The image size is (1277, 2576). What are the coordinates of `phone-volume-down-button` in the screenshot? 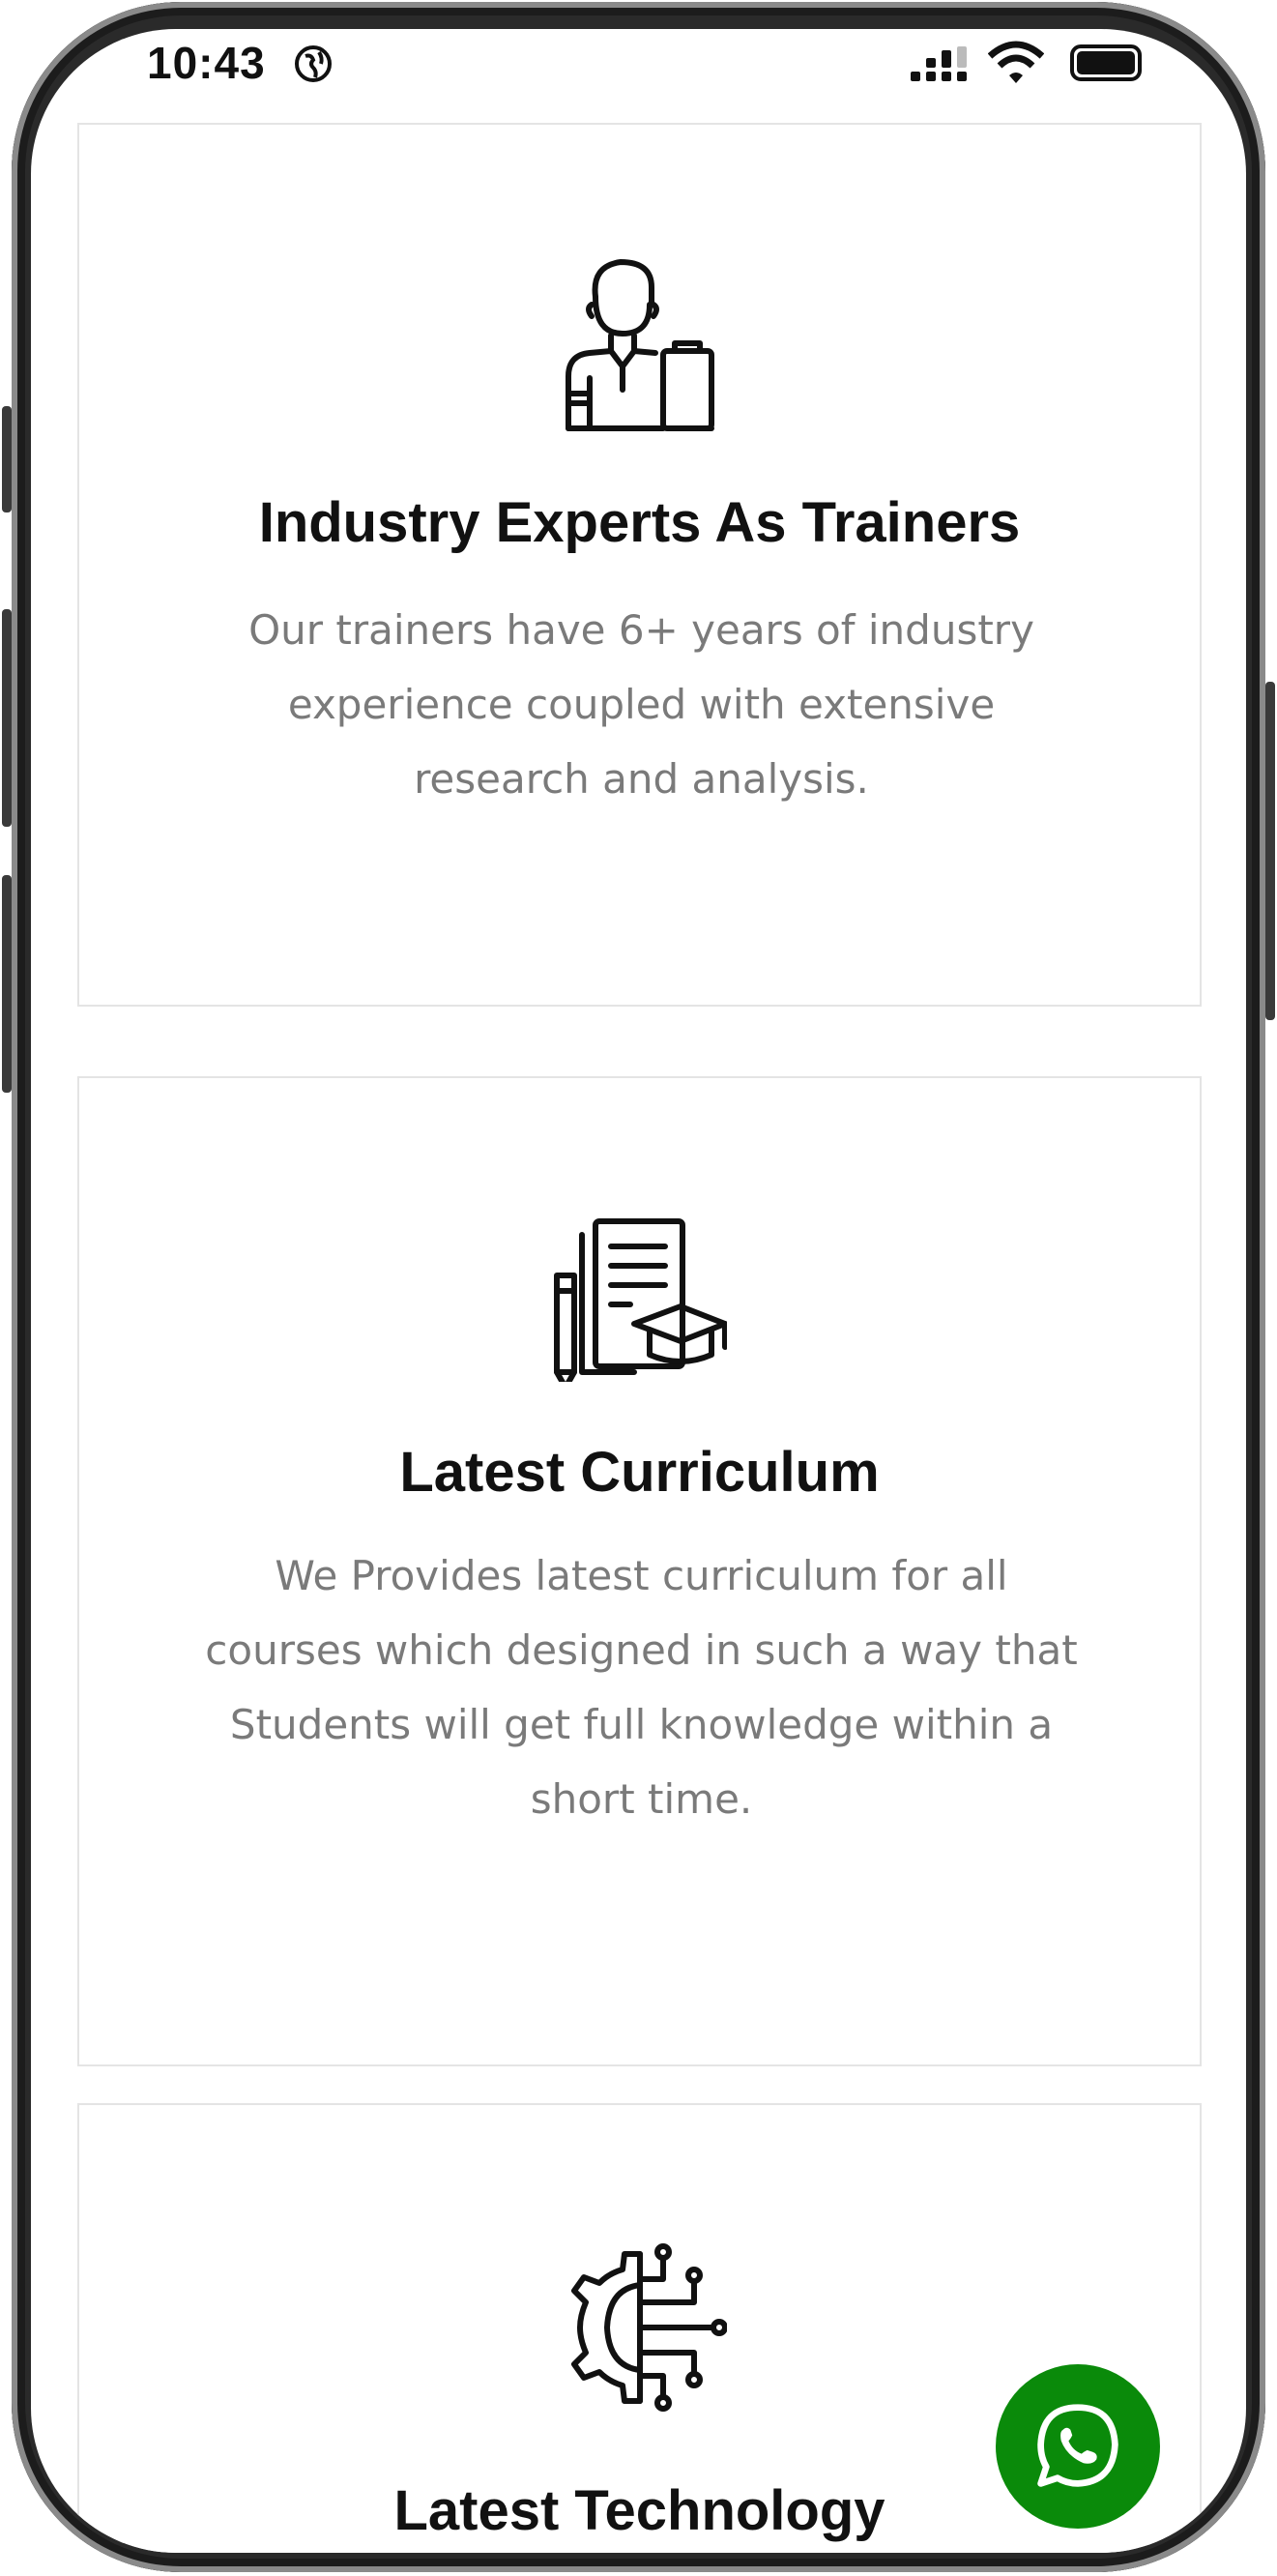 It's located at (7, 984).